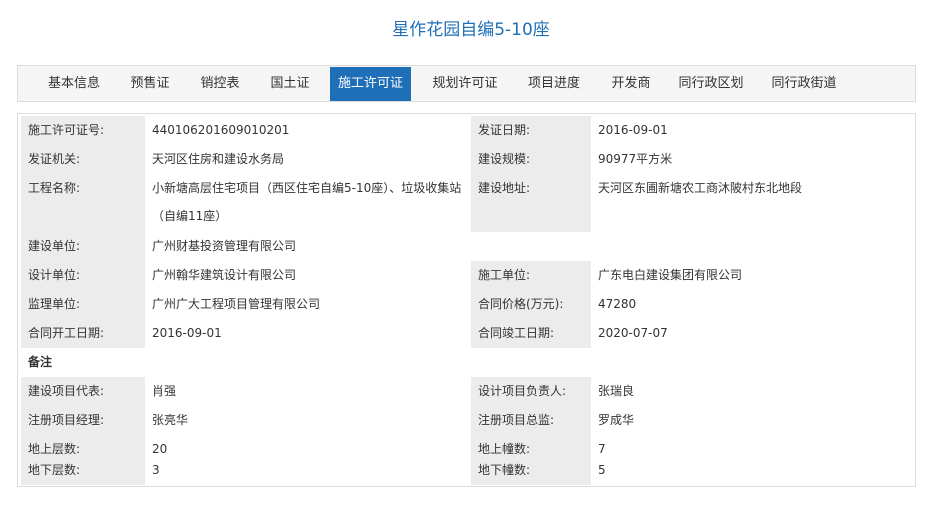 The image size is (942, 507). What do you see at coordinates (150, 84) in the screenshot?
I see `tab-presale-permit: 预售证` at bounding box center [150, 84].